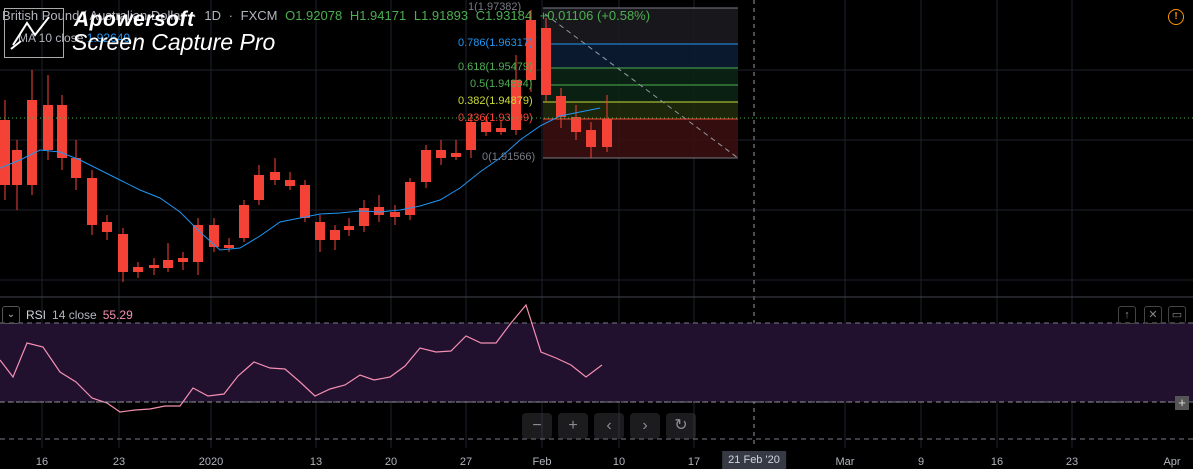 The height and width of the screenshot is (469, 1193). I want to click on chart-nav-bar: − + ‹ › ↻, so click(609, 426).